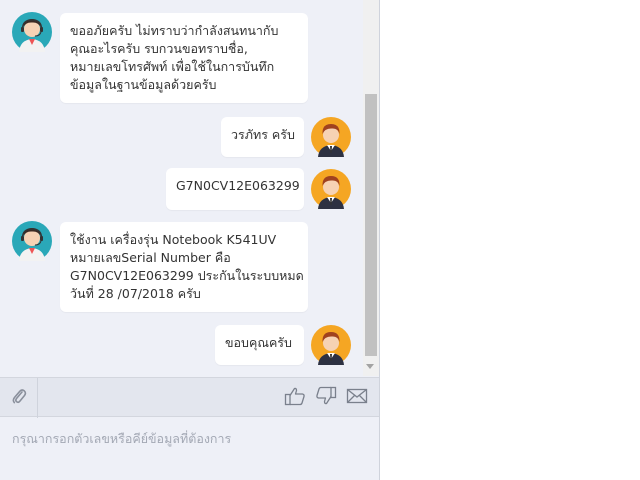 Image resolution: width=640 pixels, height=480 pixels. I want to click on message-line: วันที่ 28 /07/2018 ครับ, so click(135, 293).